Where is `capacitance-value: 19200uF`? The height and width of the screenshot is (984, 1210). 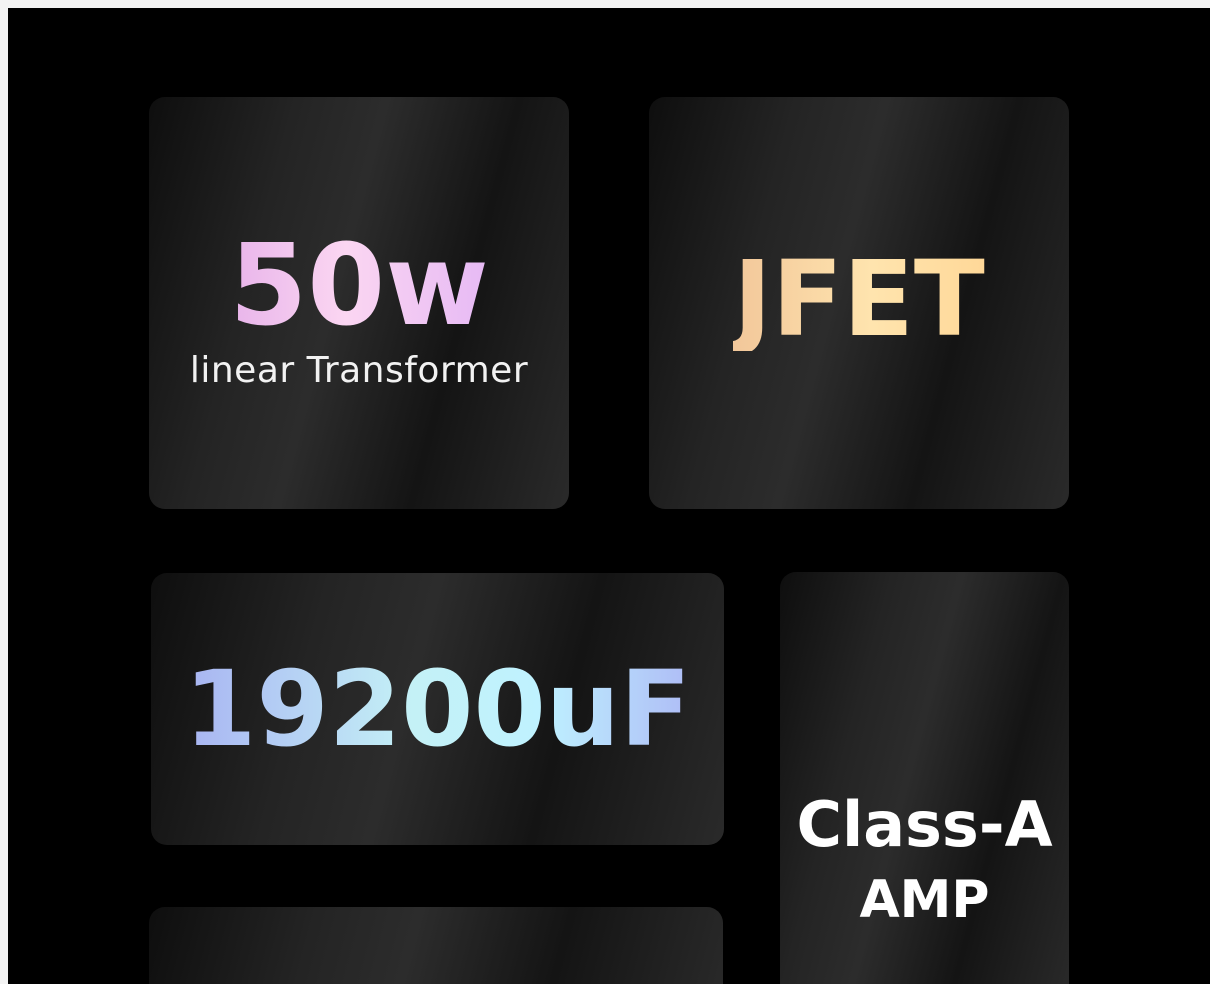
capacitance-value: 19200uF is located at coordinates (437, 709).